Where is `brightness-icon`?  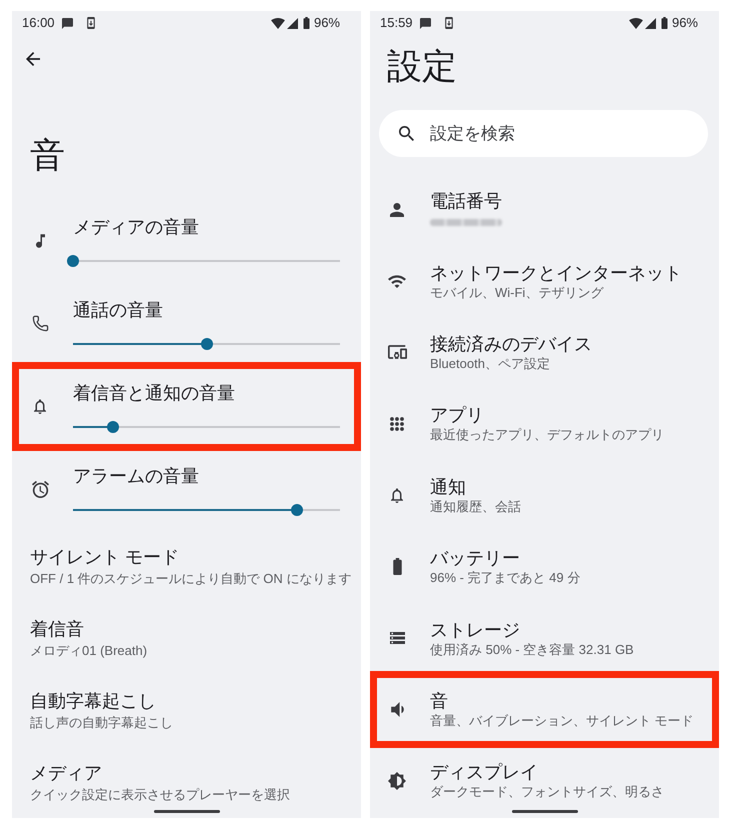 brightness-icon is located at coordinates (397, 781).